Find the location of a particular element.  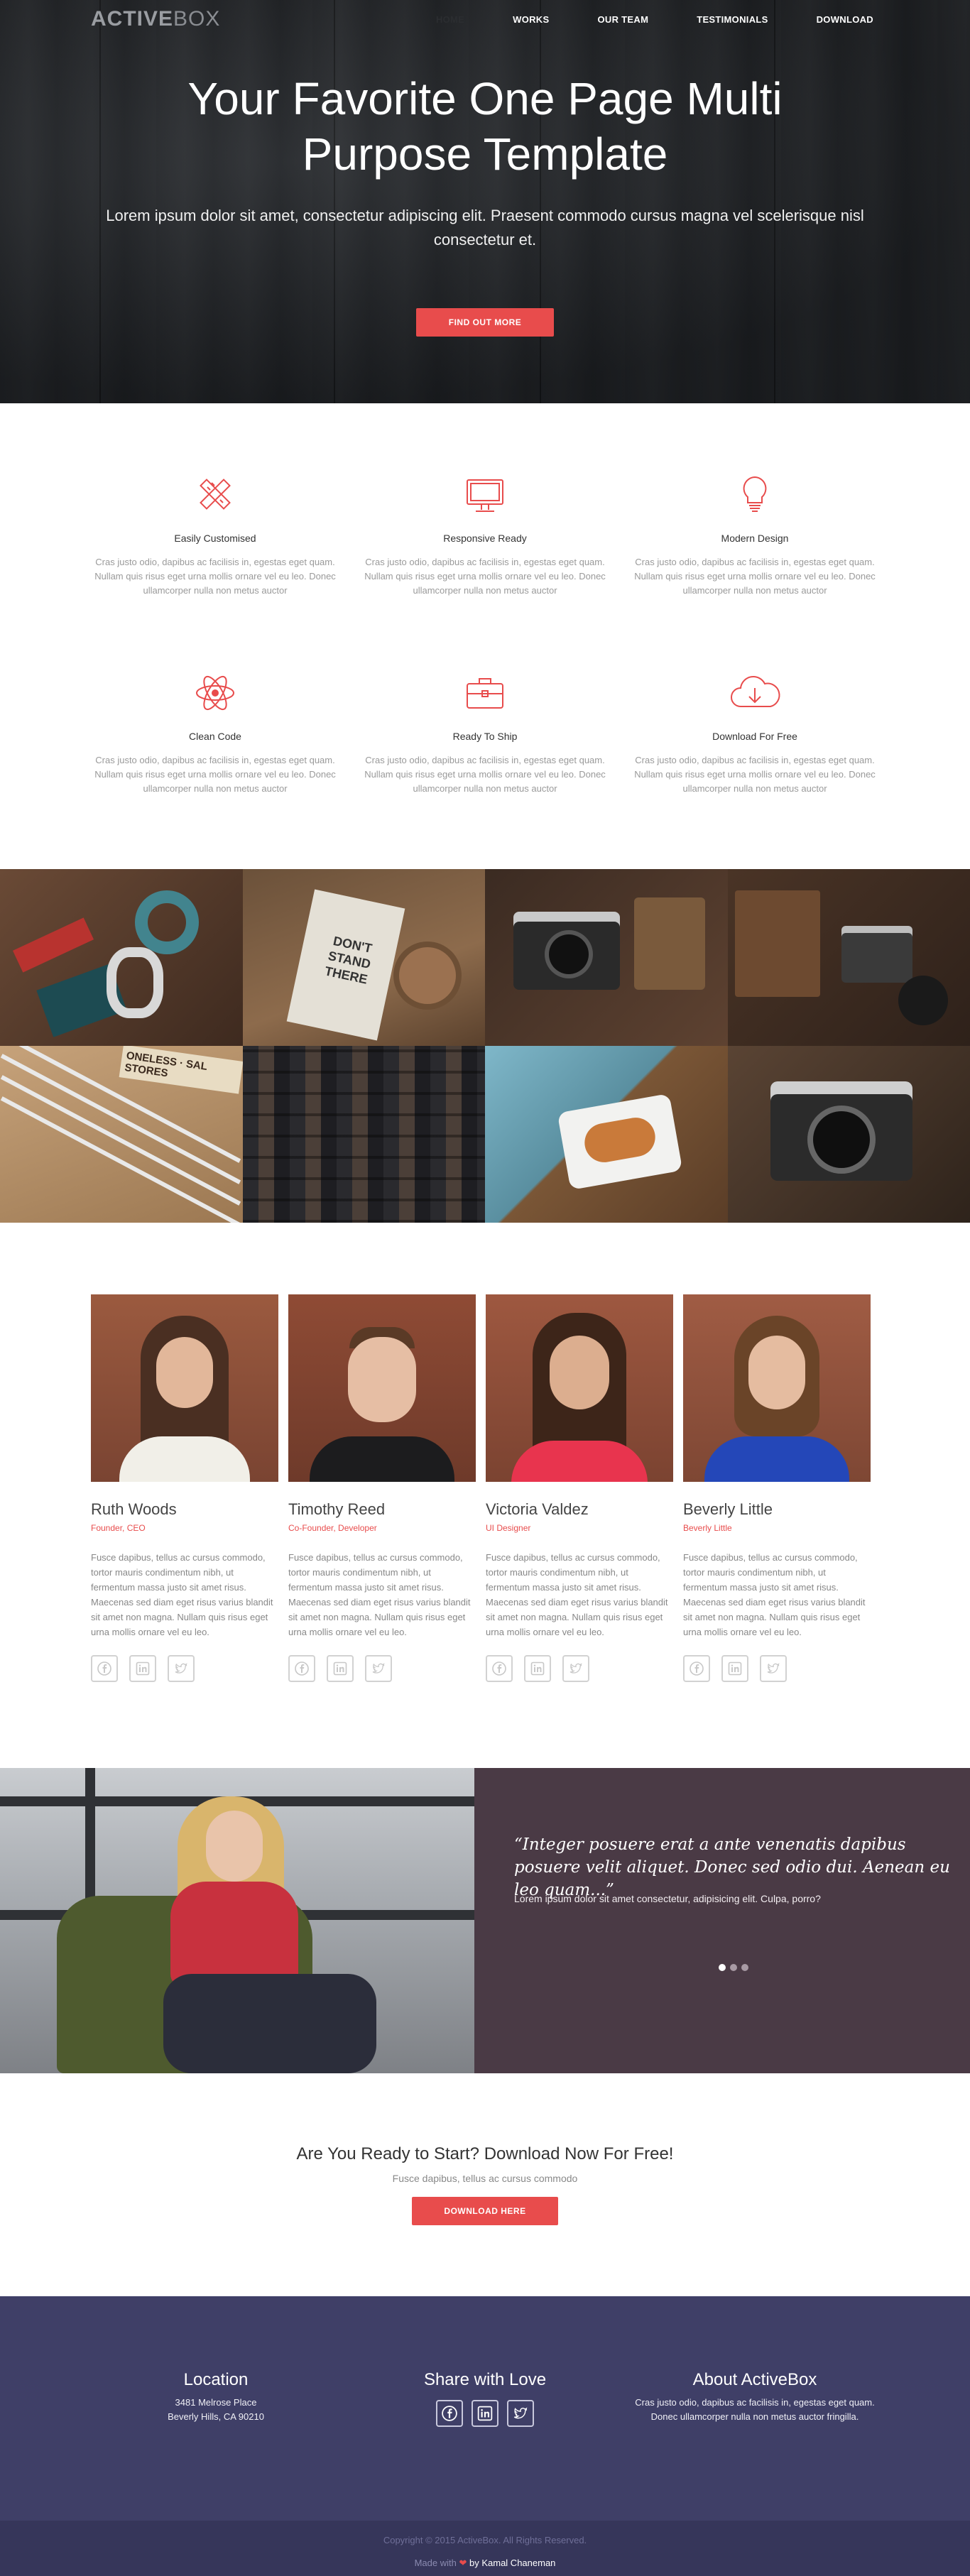

footer-social-links is located at coordinates (485, 2413).